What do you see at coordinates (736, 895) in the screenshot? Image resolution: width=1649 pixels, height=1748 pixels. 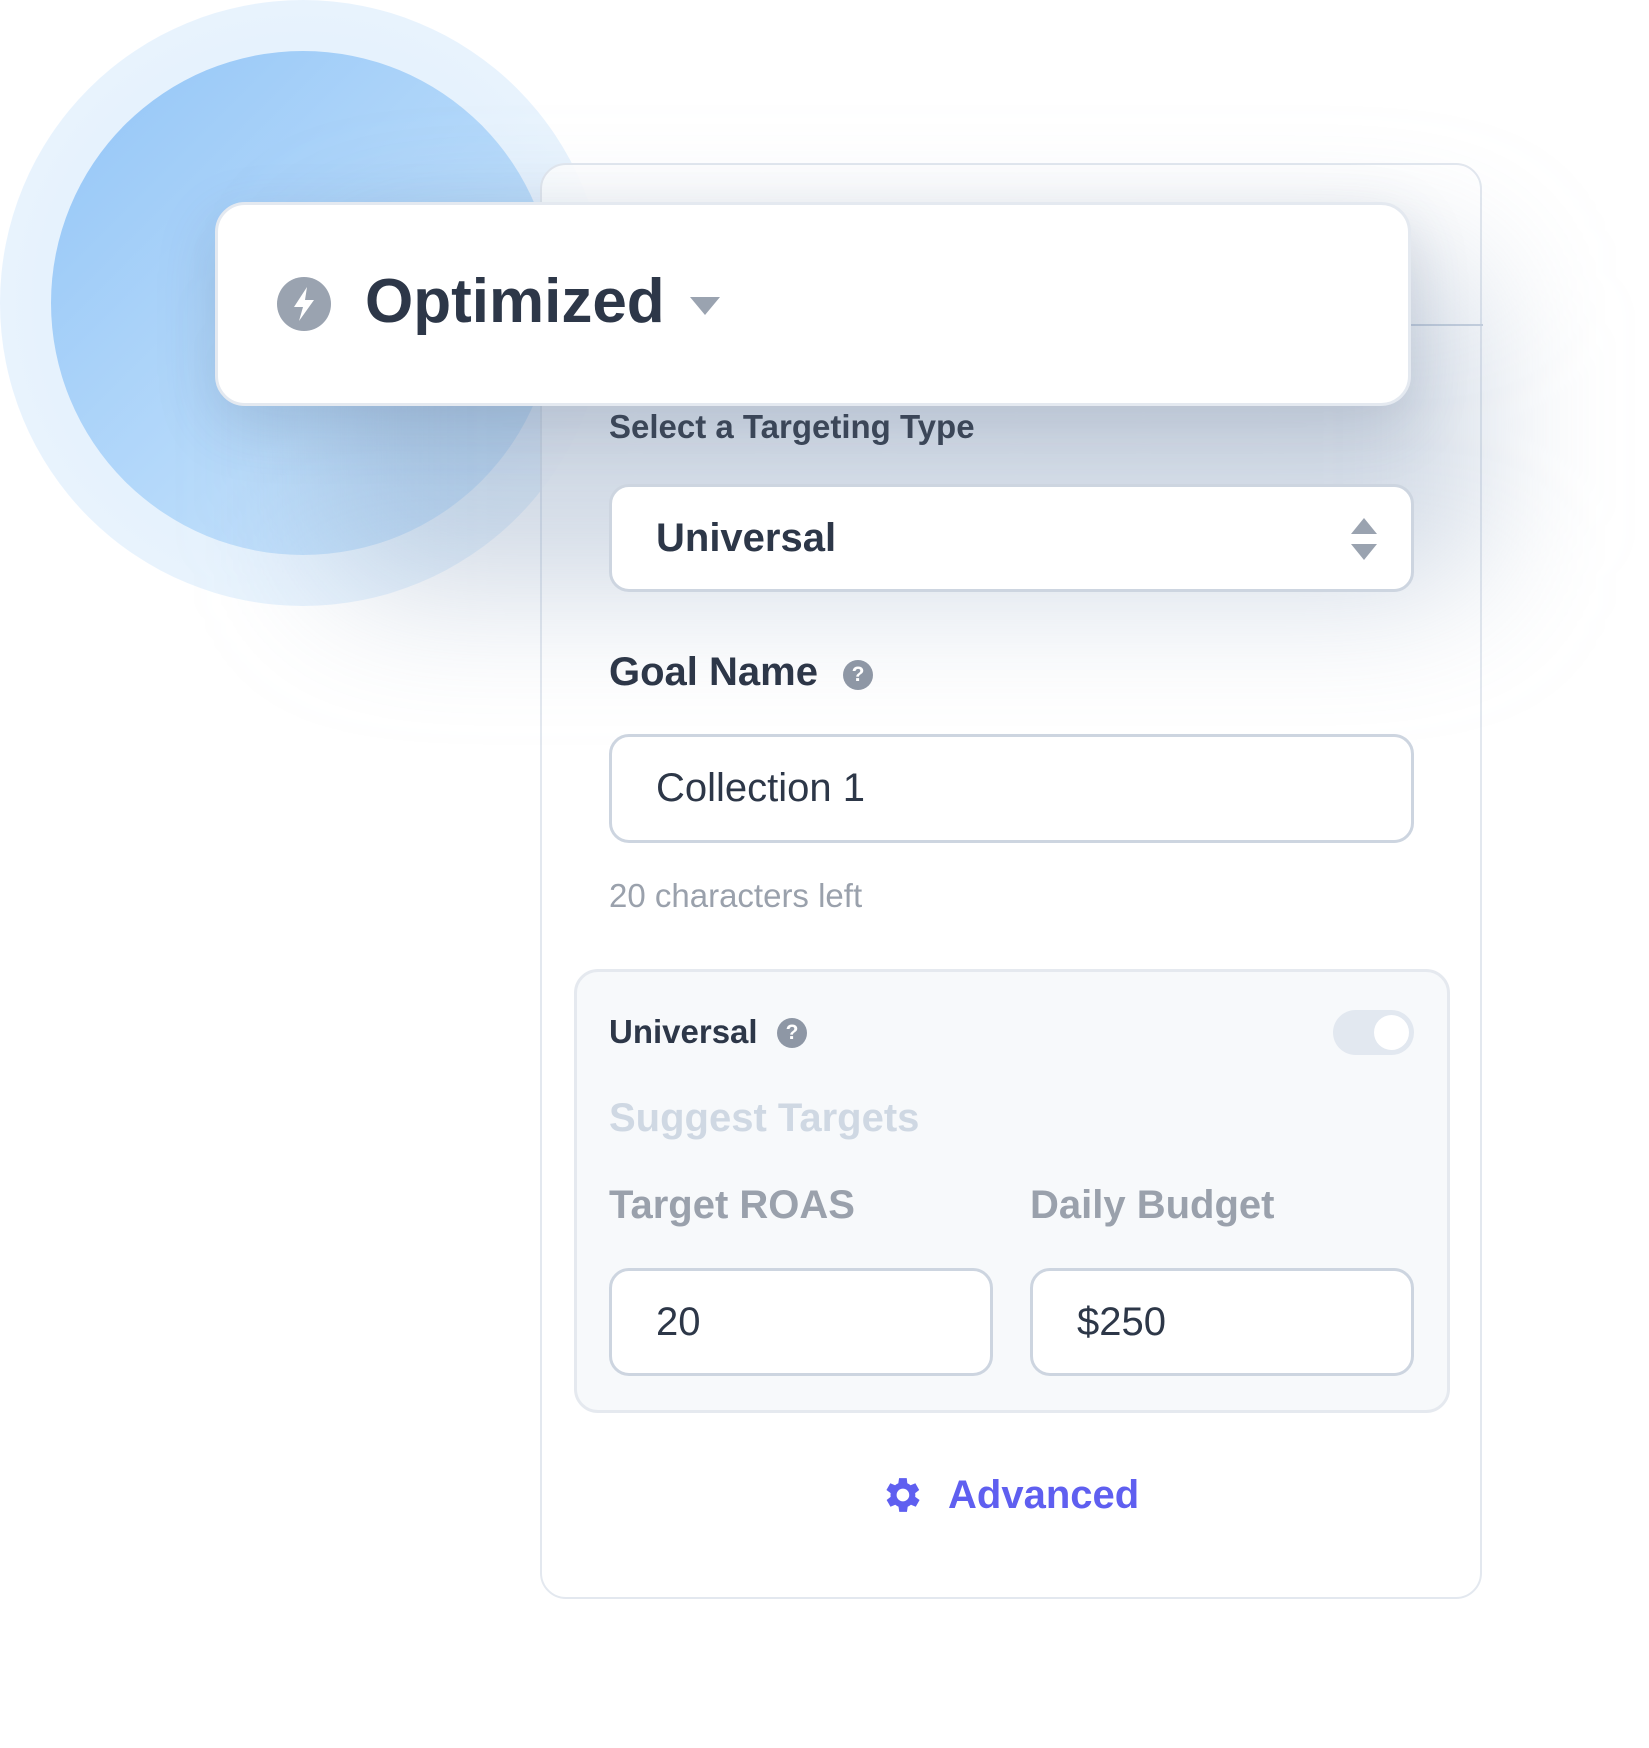 I see `characters-left-hint: 20 characters left` at bounding box center [736, 895].